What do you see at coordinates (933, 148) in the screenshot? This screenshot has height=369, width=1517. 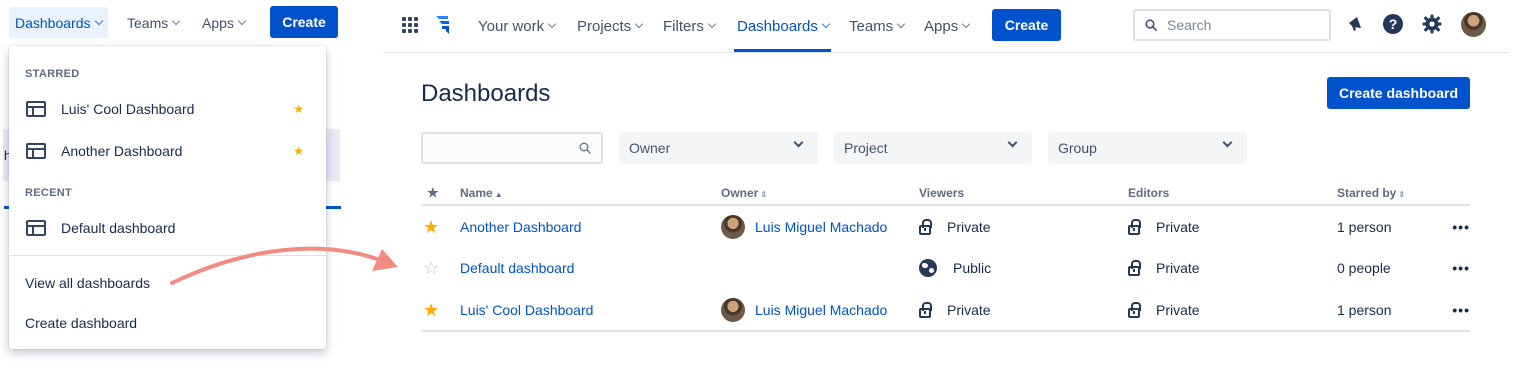 I see `project-select: Project` at bounding box center [933, 148].